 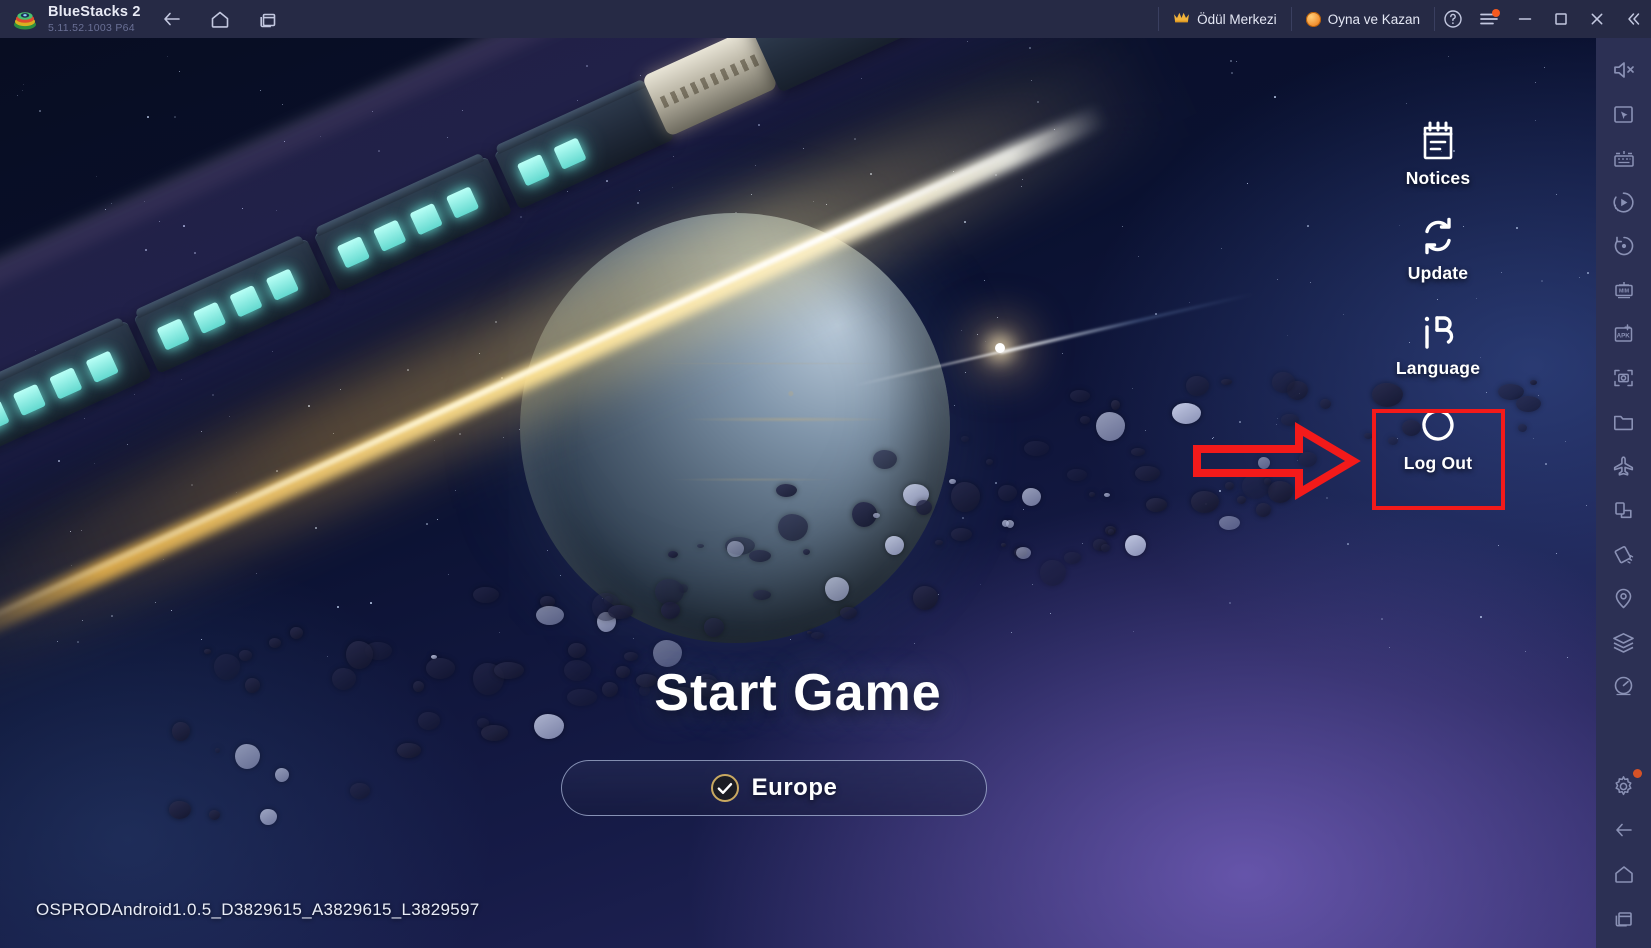 I want to click on play-and-earn-button: Oyna ve Kazan, so click(x=1363, y=19).